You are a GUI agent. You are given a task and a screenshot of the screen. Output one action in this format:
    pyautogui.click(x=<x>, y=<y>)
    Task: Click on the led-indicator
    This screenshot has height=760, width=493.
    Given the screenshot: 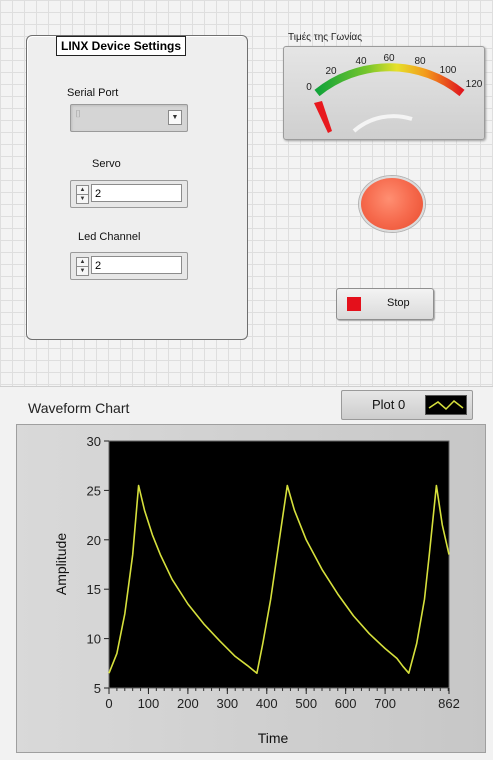 What is the action you would take?
    pyautogui.click(x=392, y=204)
    